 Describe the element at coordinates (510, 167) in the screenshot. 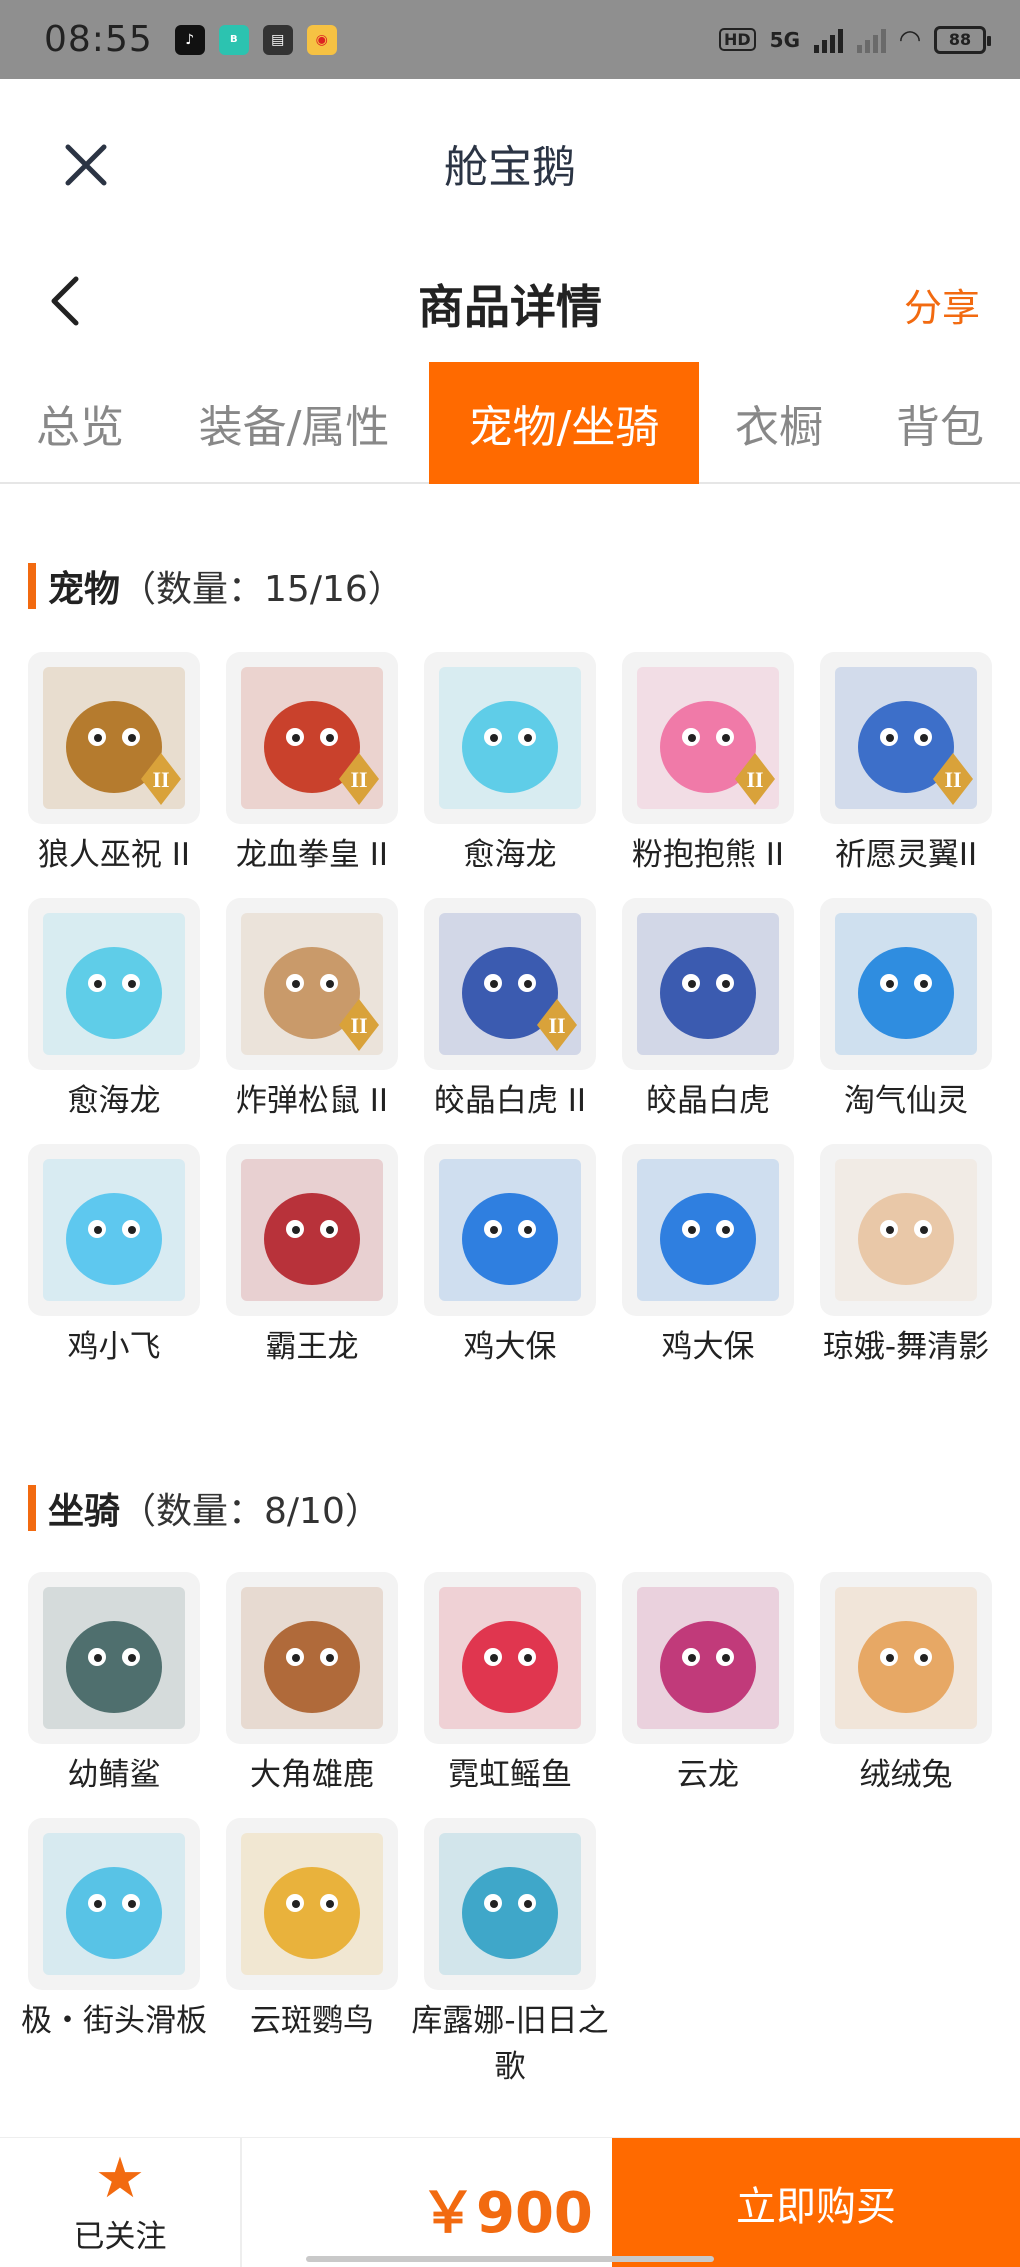

I see `app-title: 舱宝鹅` at that location.